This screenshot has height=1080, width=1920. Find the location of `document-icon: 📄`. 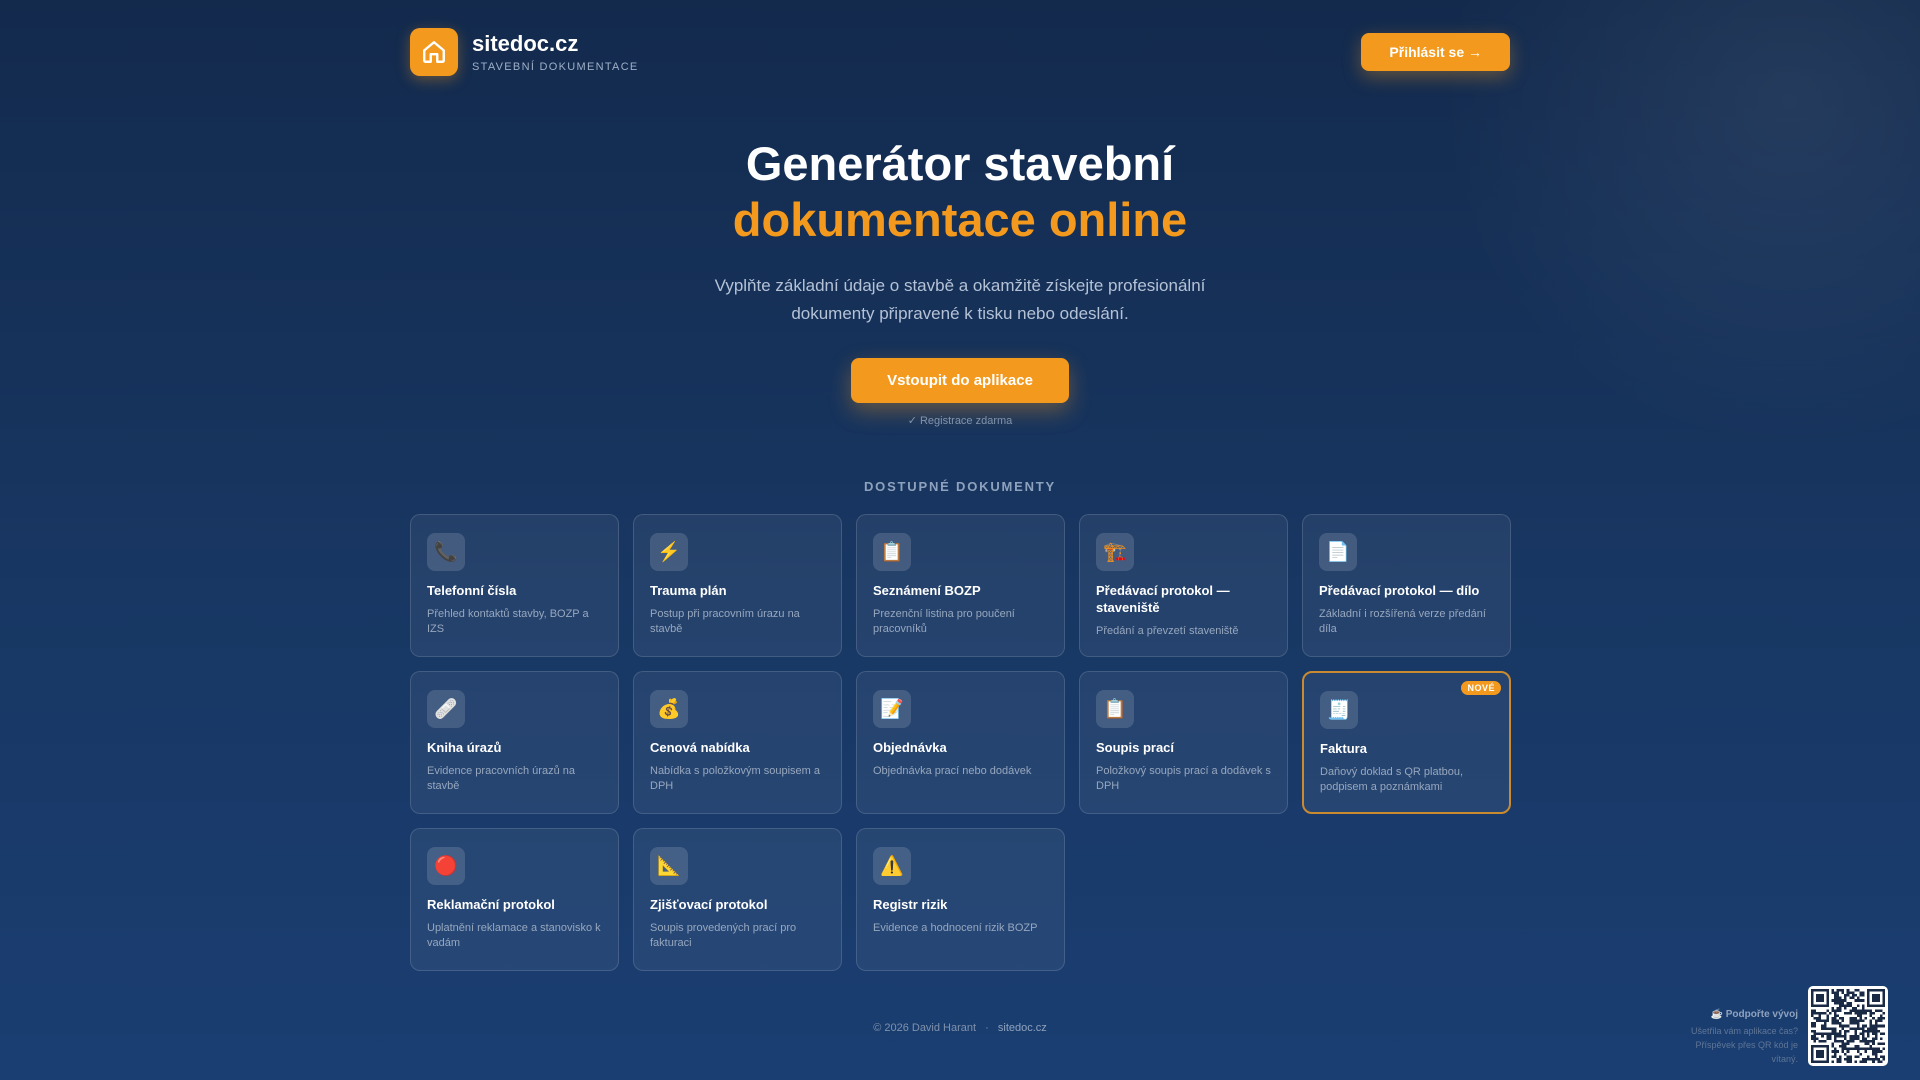

document-icon: 📄 is located at coordinates (1338, 552).